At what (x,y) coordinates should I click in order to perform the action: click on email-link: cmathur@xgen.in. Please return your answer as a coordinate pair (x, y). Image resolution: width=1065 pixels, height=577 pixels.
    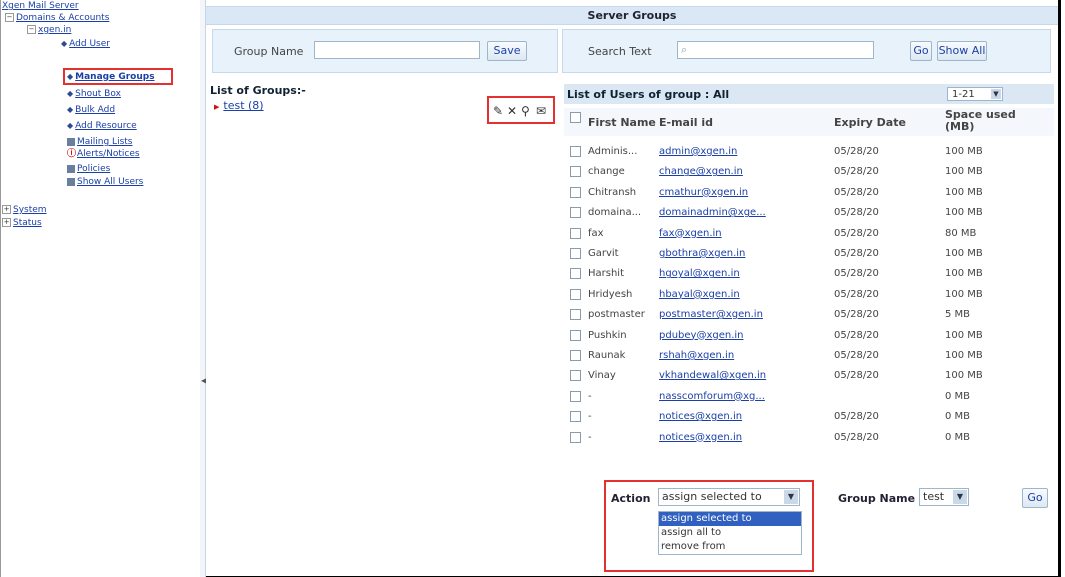
    Looking at the image, I should click on (703, 192).